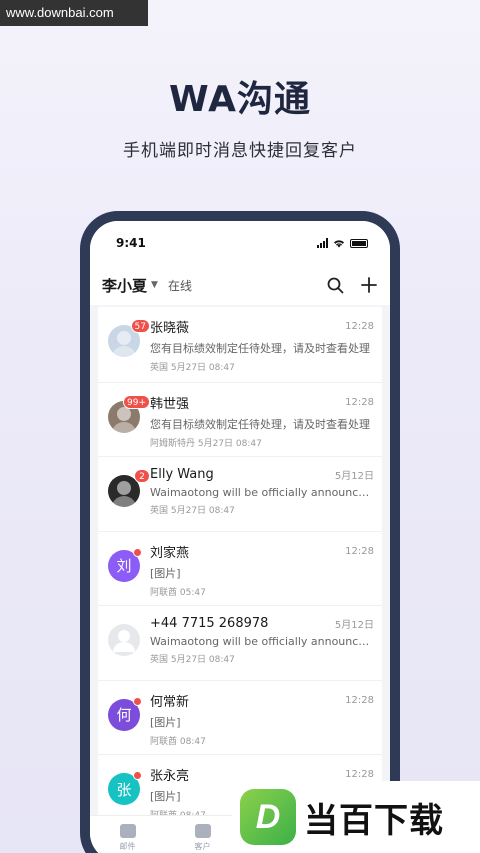 This screenshot has width=480, height=853. I want to click on avatar: 2, so click(129, 488).